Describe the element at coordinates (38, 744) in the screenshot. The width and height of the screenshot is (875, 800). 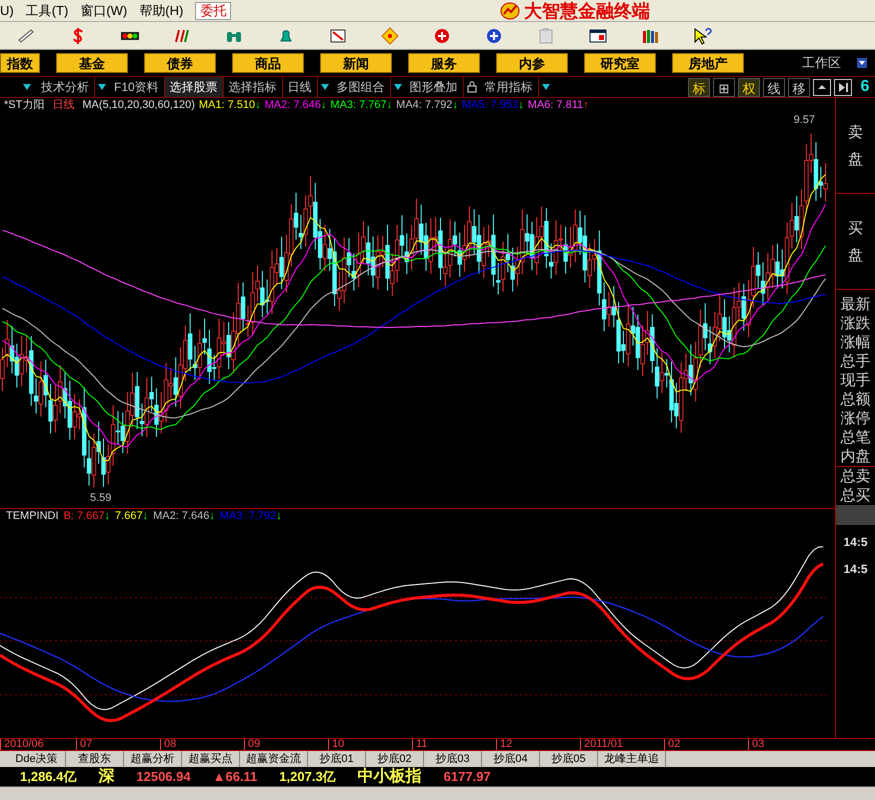
I see `date-axis-label: 2010/06` at that location.